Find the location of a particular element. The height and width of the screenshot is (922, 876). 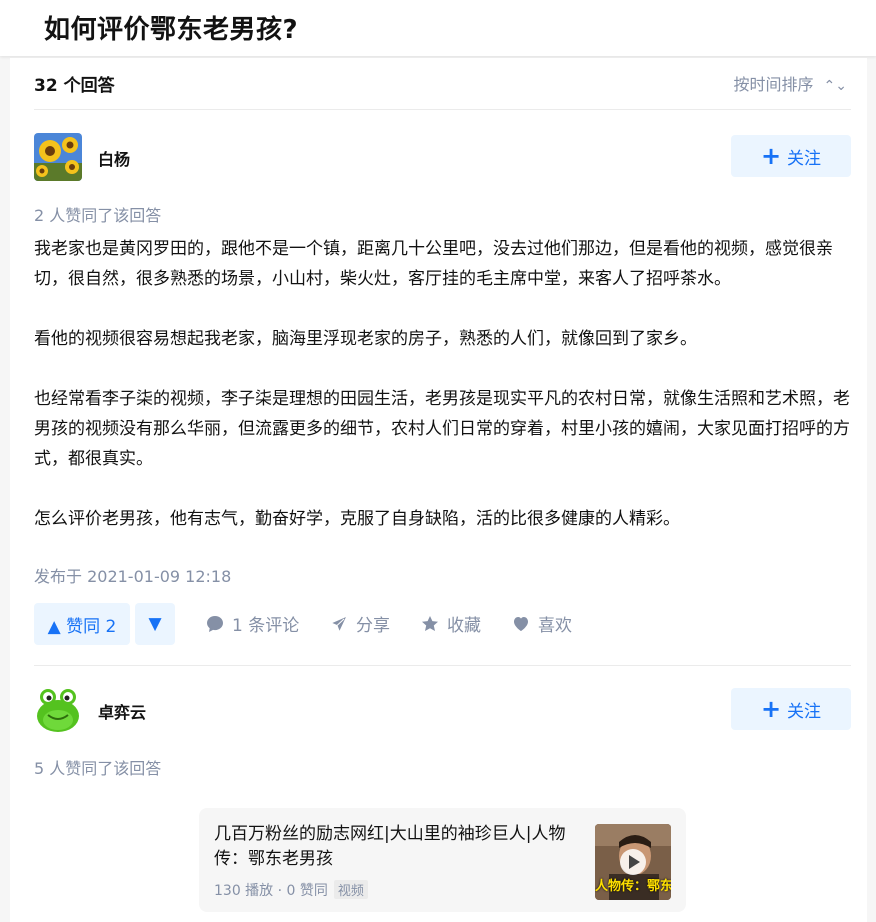

author-name: 白杨 is located at coordinates (114, 158).